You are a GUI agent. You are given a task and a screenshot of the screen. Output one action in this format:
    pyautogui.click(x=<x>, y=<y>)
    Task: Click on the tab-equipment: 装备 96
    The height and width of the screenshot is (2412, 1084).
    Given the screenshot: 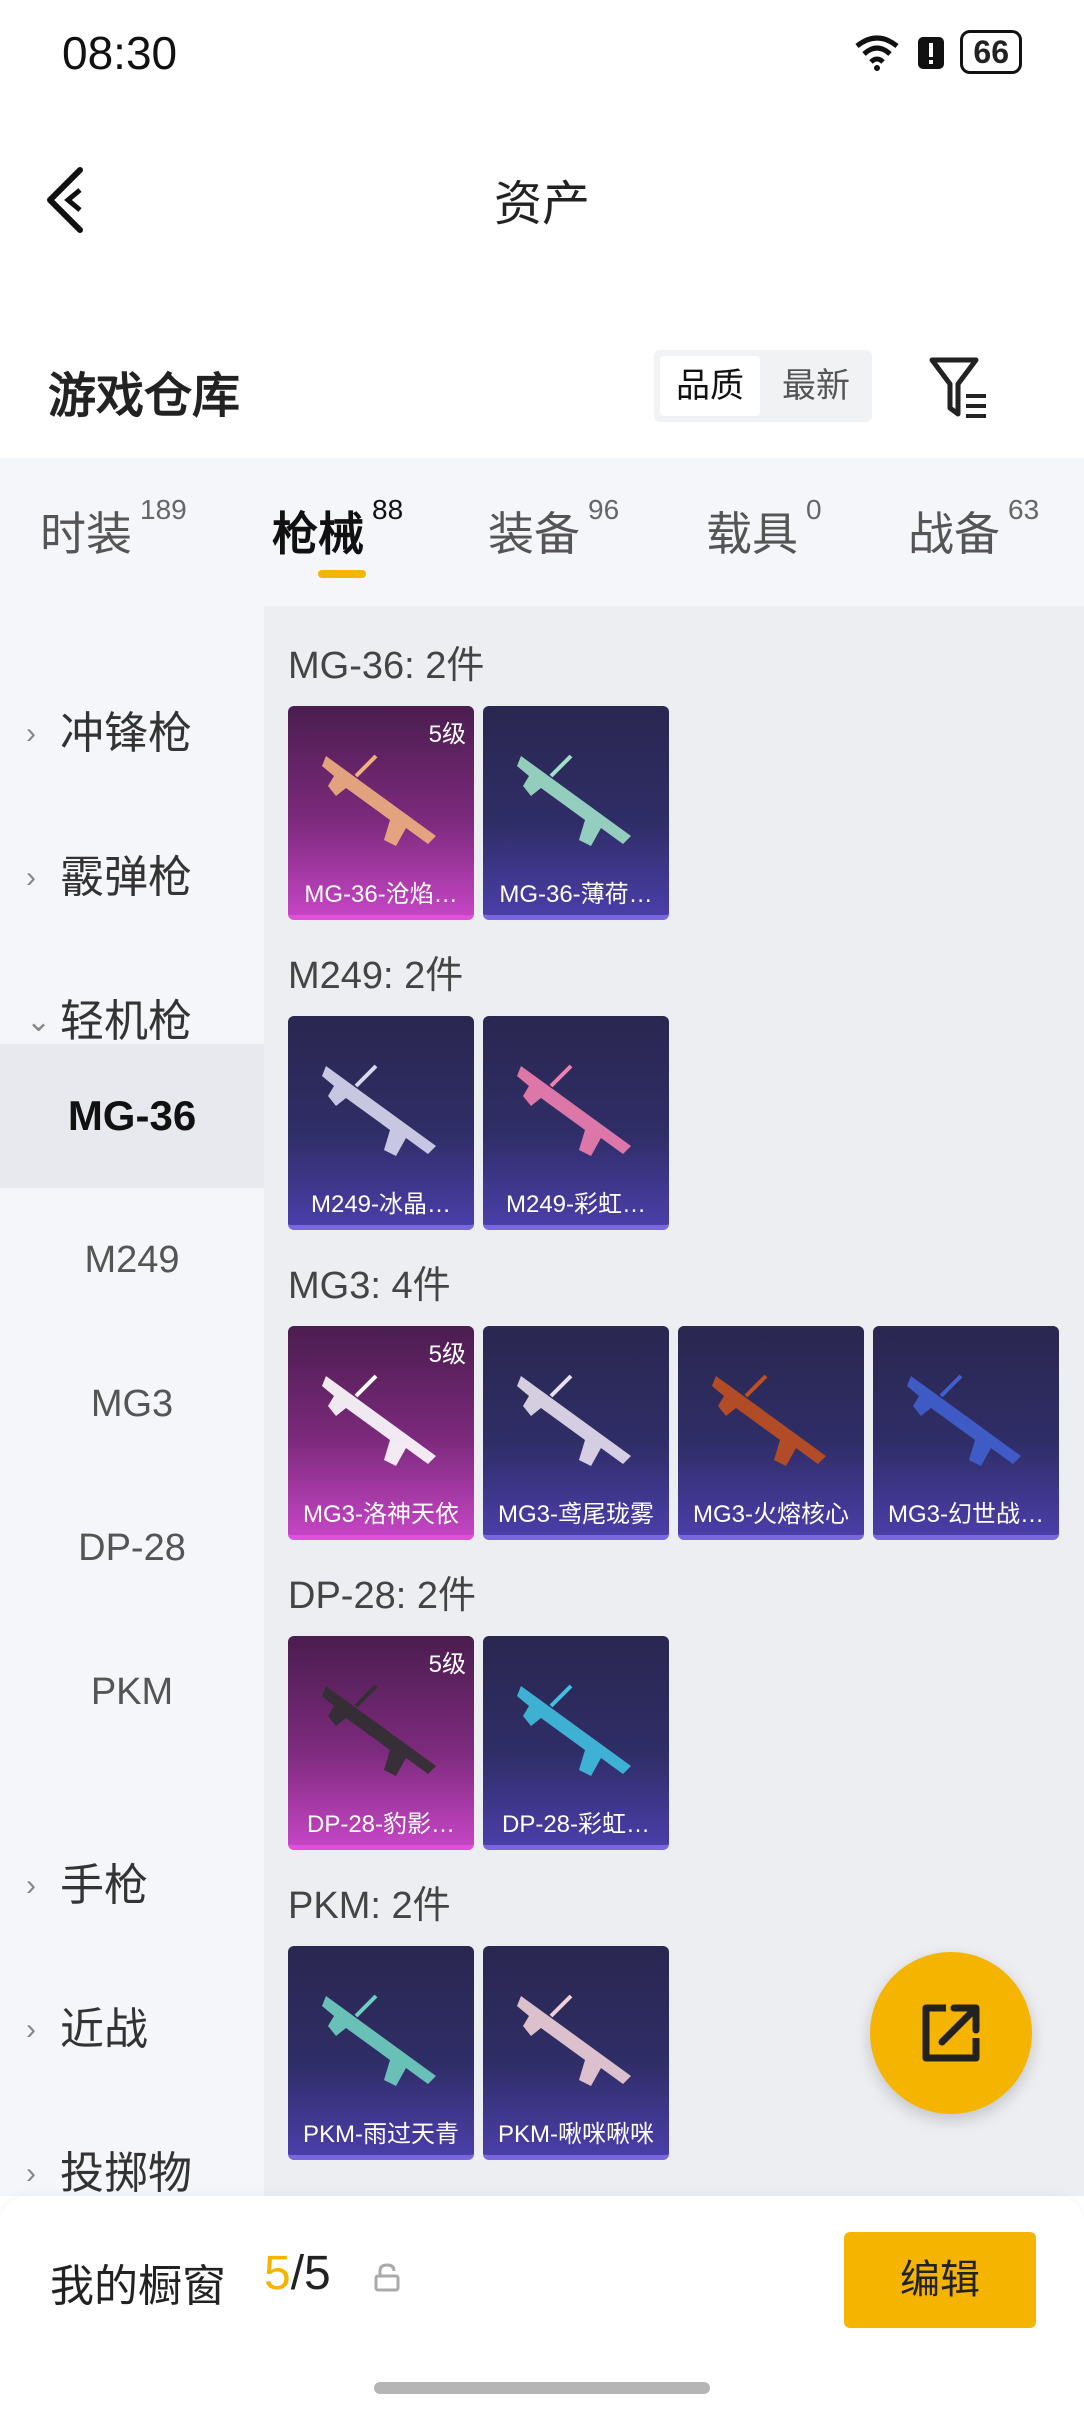 What is the action you would take?
    pyautogui.click(x=553, y=529)
    